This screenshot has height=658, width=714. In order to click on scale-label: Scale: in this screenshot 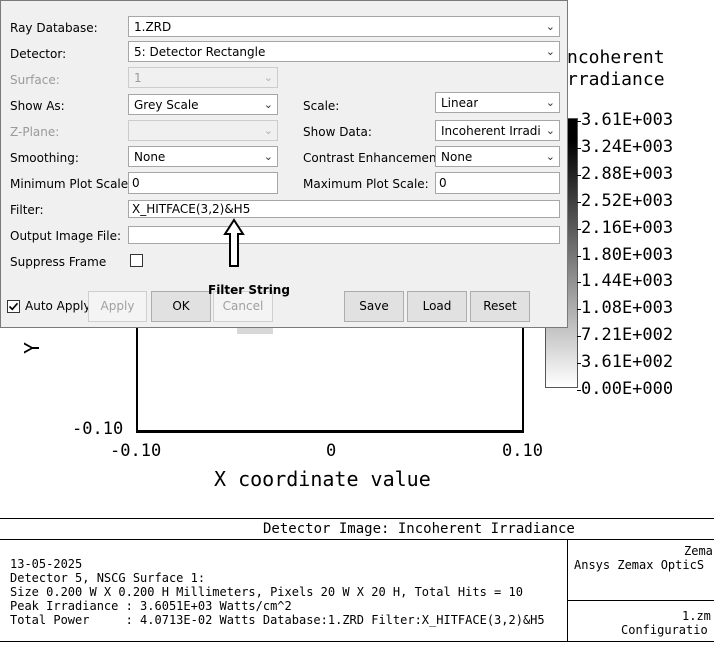, I will do `click(321, 106)`.